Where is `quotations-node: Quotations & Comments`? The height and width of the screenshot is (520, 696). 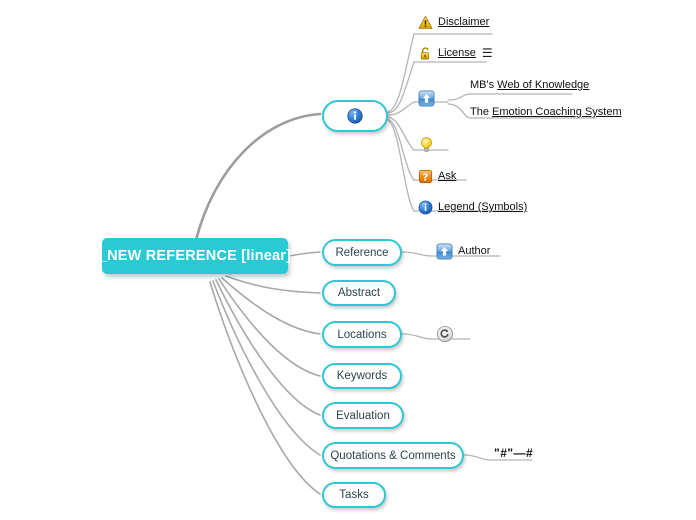 quotations-node: Quotations & Comments is located at coordinates (393, 455).